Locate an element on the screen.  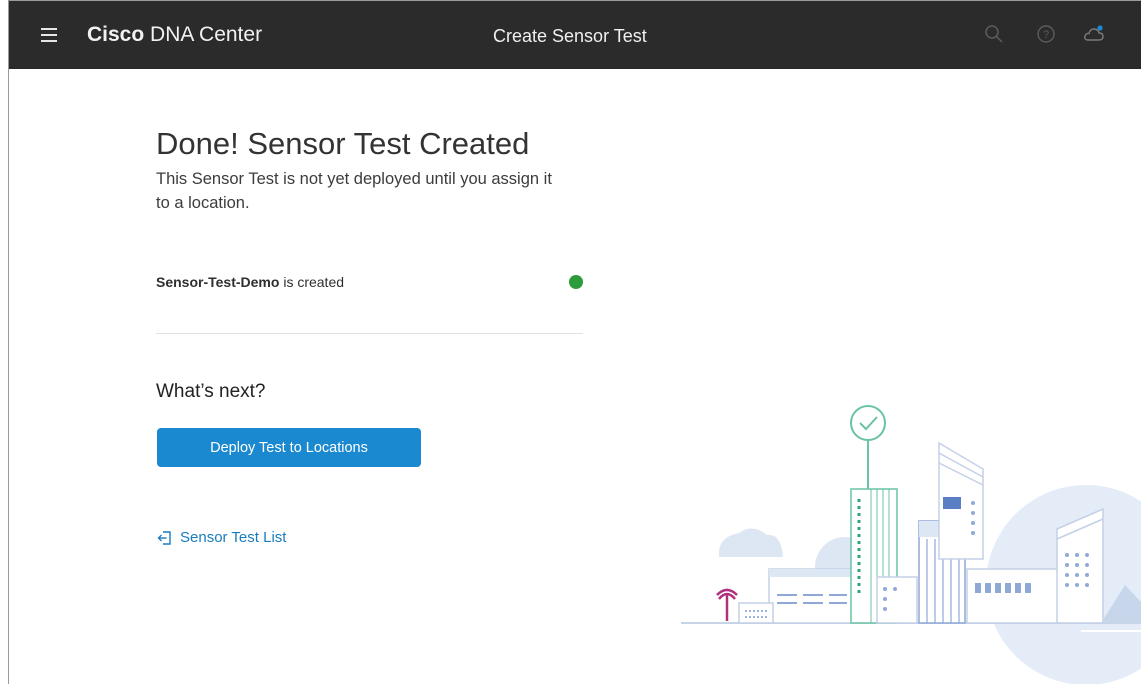
created-status-row: Sensor-Test-Demo is created is located at coordinates (250, 282).